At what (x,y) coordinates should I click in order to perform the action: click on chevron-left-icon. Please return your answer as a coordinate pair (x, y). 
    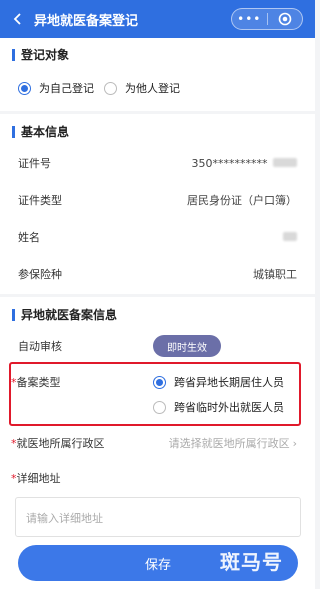
    Looking at the image, I should click on (17, 19).